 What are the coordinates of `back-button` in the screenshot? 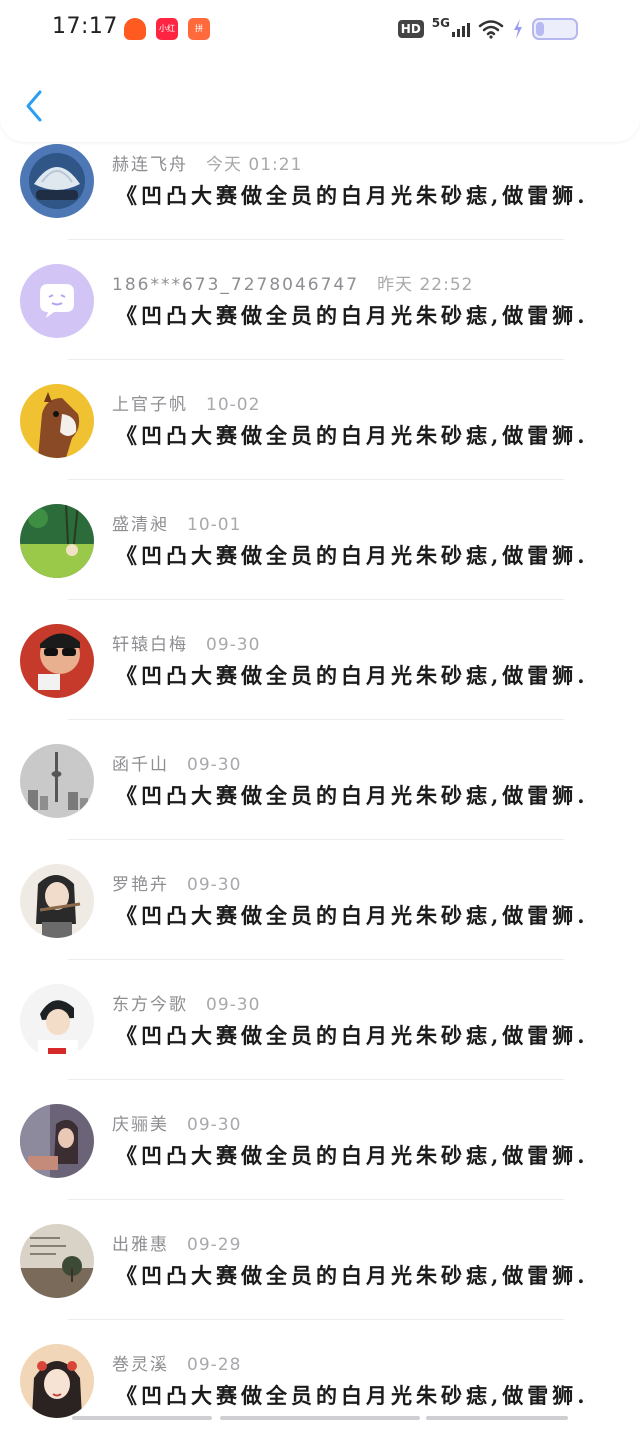 It's located at (35, 106).